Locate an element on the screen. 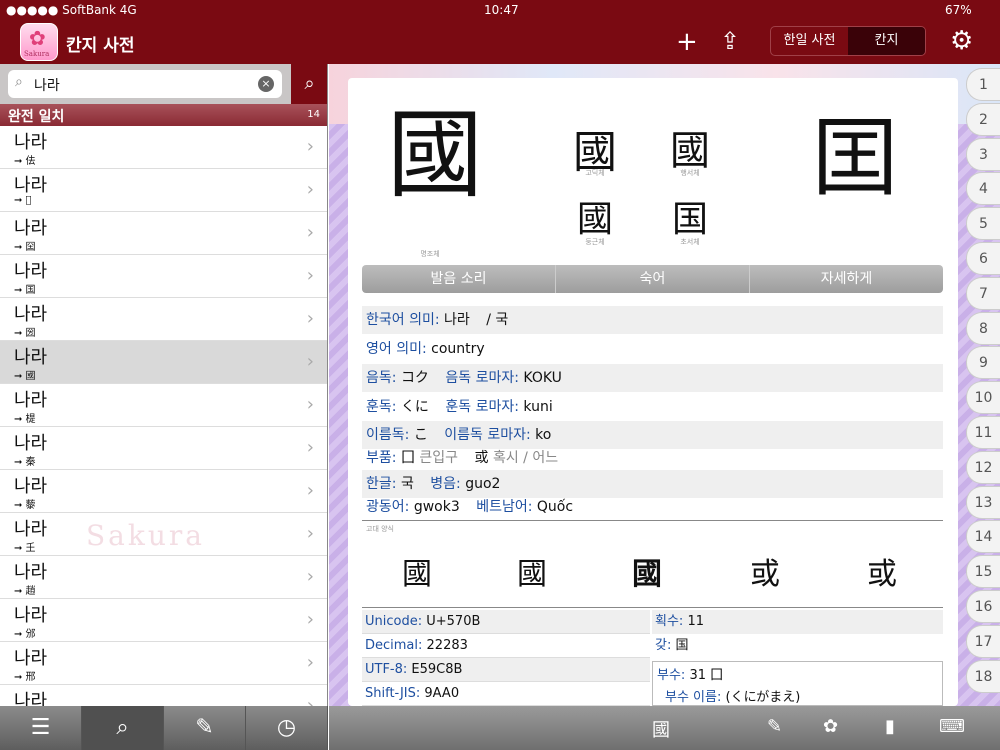 This screenshot has height=750, width=1000. settings-icon: ⚙ is located at coordinates (961, 41).